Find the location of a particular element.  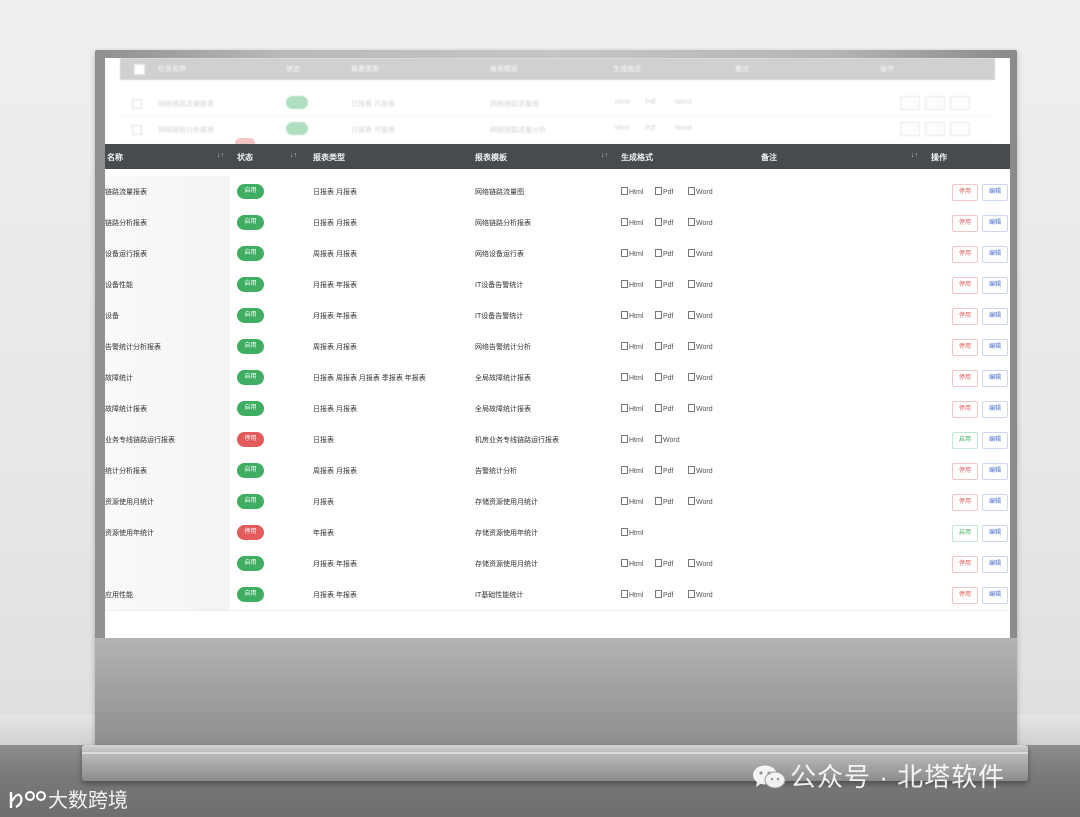

table-row: 设备运行报表 启用 周报表 月报表 网络设备运行表 Html Pdf Word 停用 编辑 is located at coordinates (557, 254).